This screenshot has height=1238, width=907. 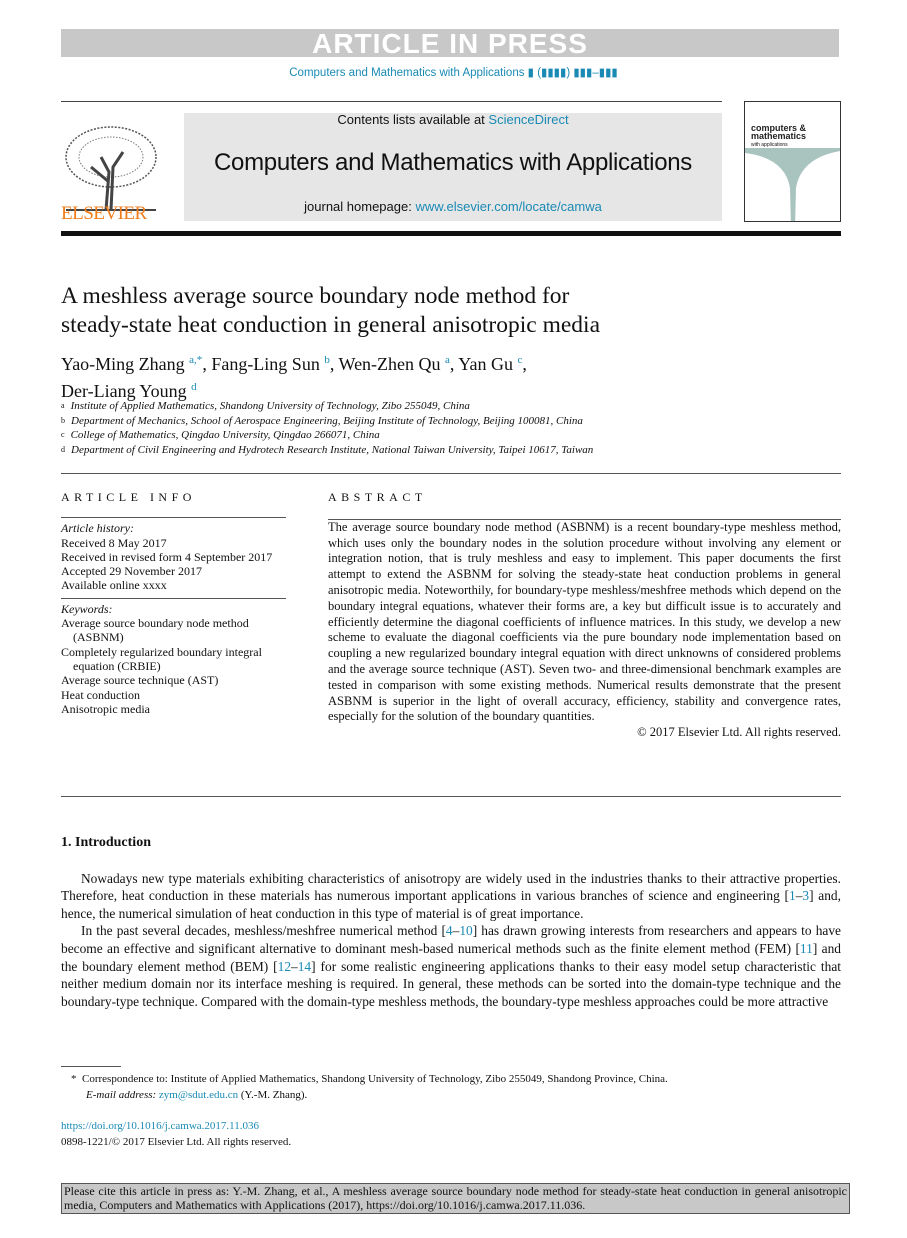 I want to click on article-in-press-banner: ARTICLE IN PRESS, so click(x=450, y=43).